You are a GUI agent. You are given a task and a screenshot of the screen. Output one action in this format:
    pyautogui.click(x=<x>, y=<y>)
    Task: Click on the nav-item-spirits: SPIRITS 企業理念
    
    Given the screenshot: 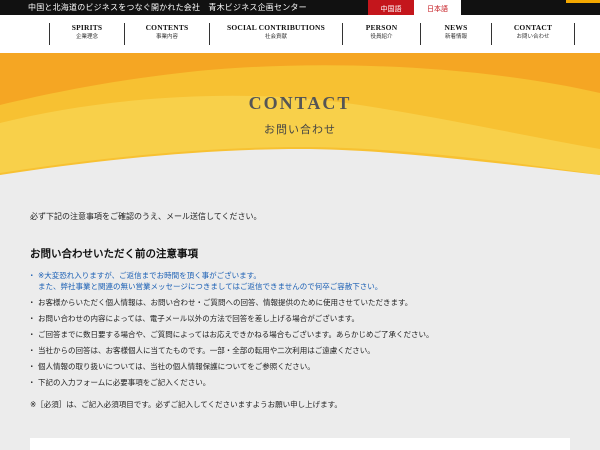 What is the action you would take?
    pyautogui.click(x=86, y=34)
    